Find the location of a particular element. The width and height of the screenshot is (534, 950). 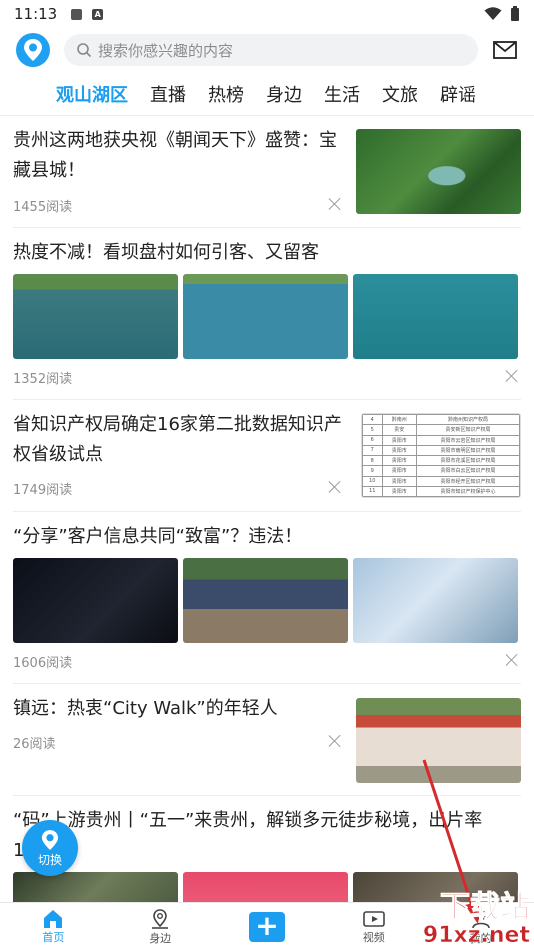

table-row: 4 黔南州 黔南州知识产权局 is located at coordinates (441, 420).